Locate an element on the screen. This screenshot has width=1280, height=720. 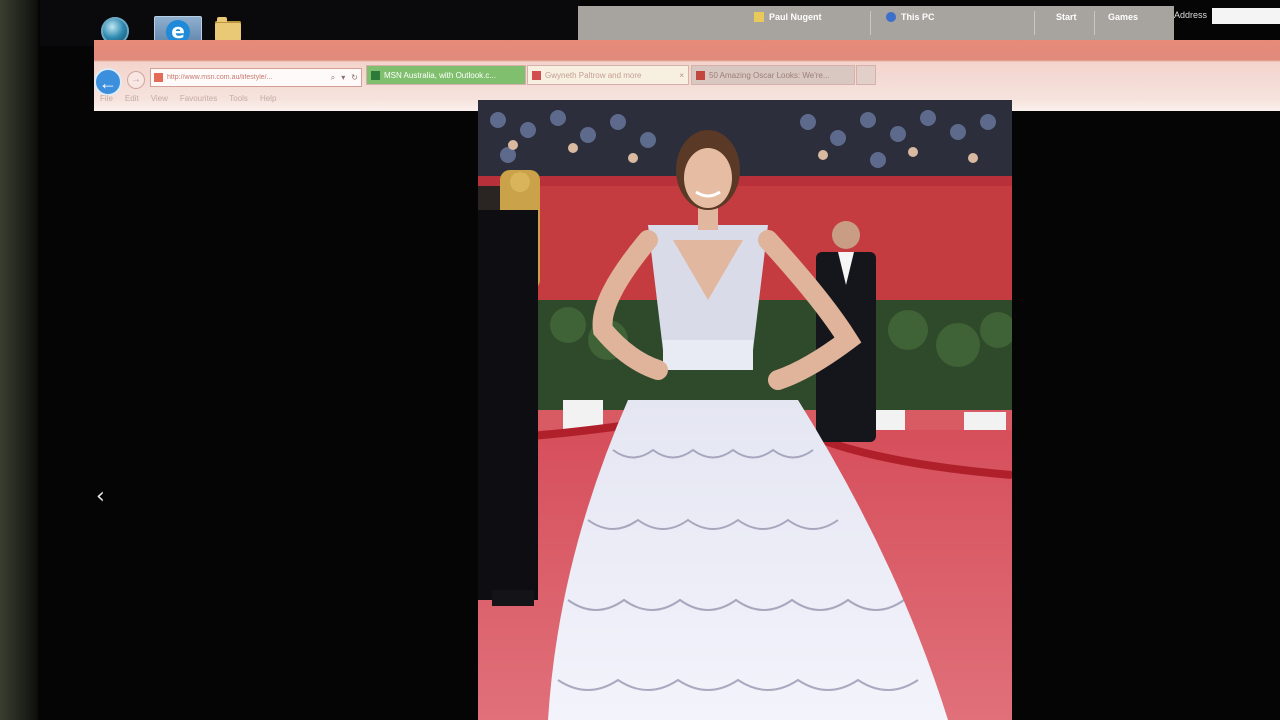
user-name: Paul Nugent is located at coordinates (795, 17).